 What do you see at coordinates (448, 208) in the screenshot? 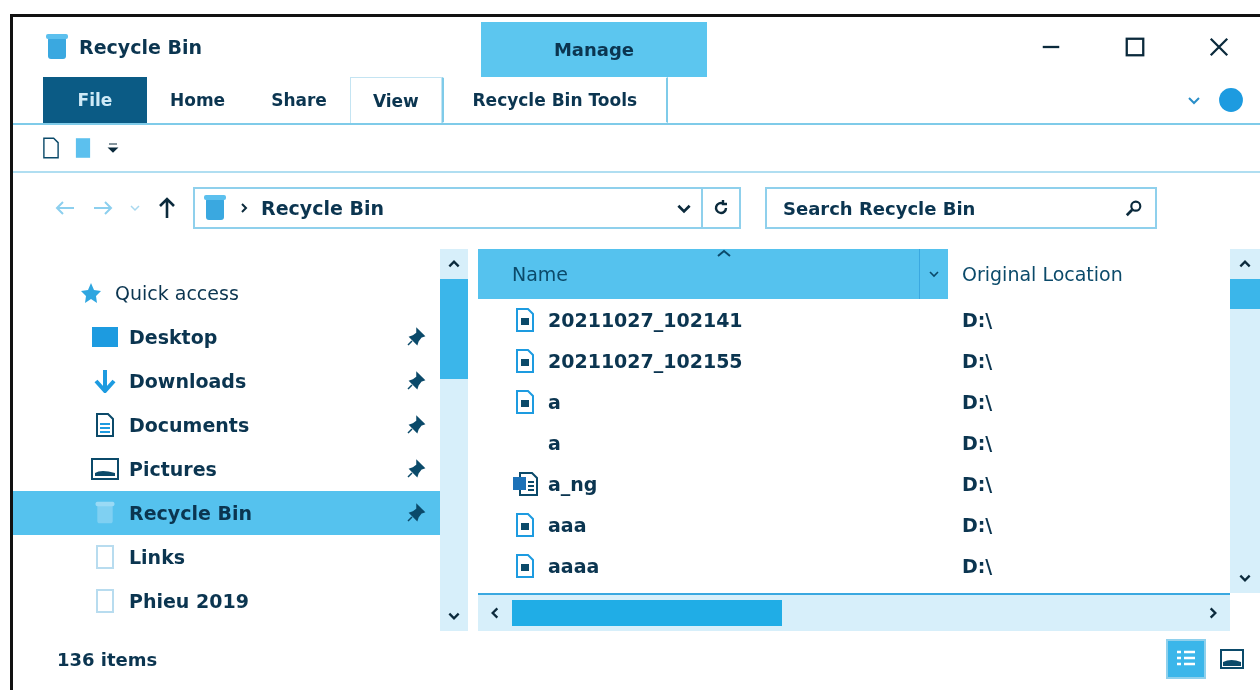
I see `address-bar: Recycle Bin` at bounding box center [448, 208].